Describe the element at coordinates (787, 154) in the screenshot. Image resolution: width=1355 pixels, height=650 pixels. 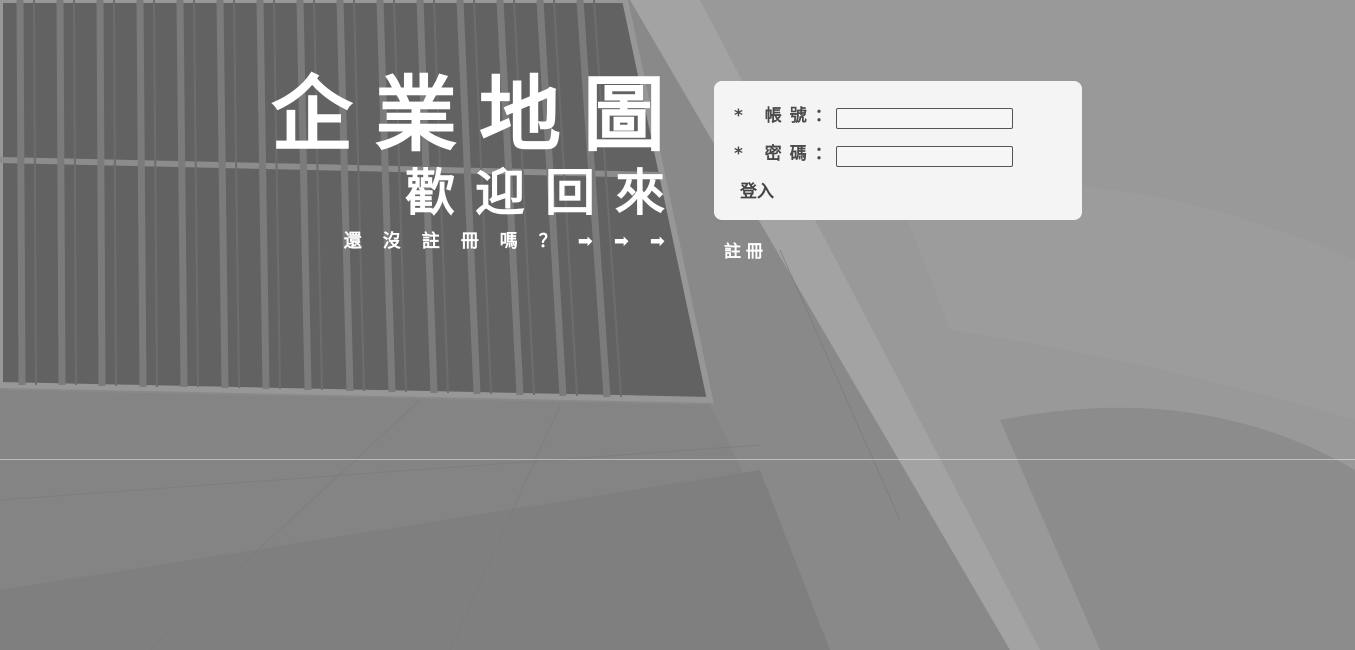
I see `password-label: * 密碼：` at that location.